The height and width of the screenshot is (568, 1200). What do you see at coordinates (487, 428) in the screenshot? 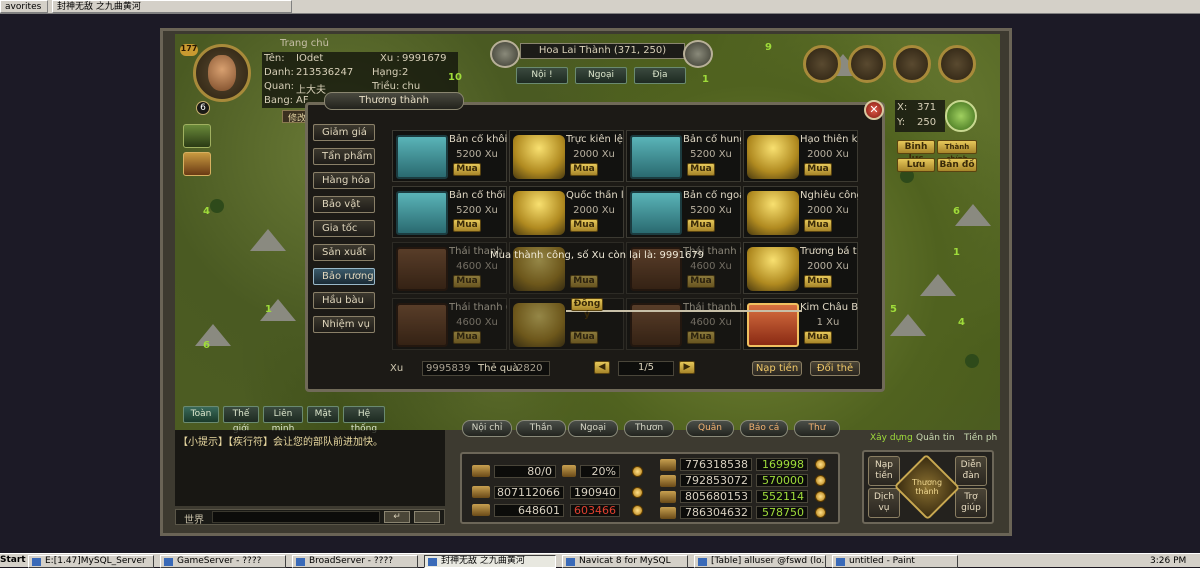
I see `tab-internal: Nội chỉ` at bounding box center [487, 428].